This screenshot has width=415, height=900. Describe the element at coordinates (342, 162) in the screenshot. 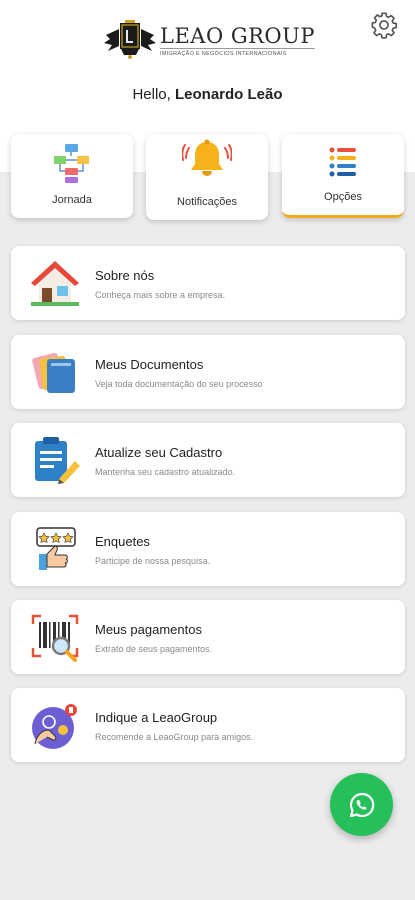

I see `list-icon` at that location.